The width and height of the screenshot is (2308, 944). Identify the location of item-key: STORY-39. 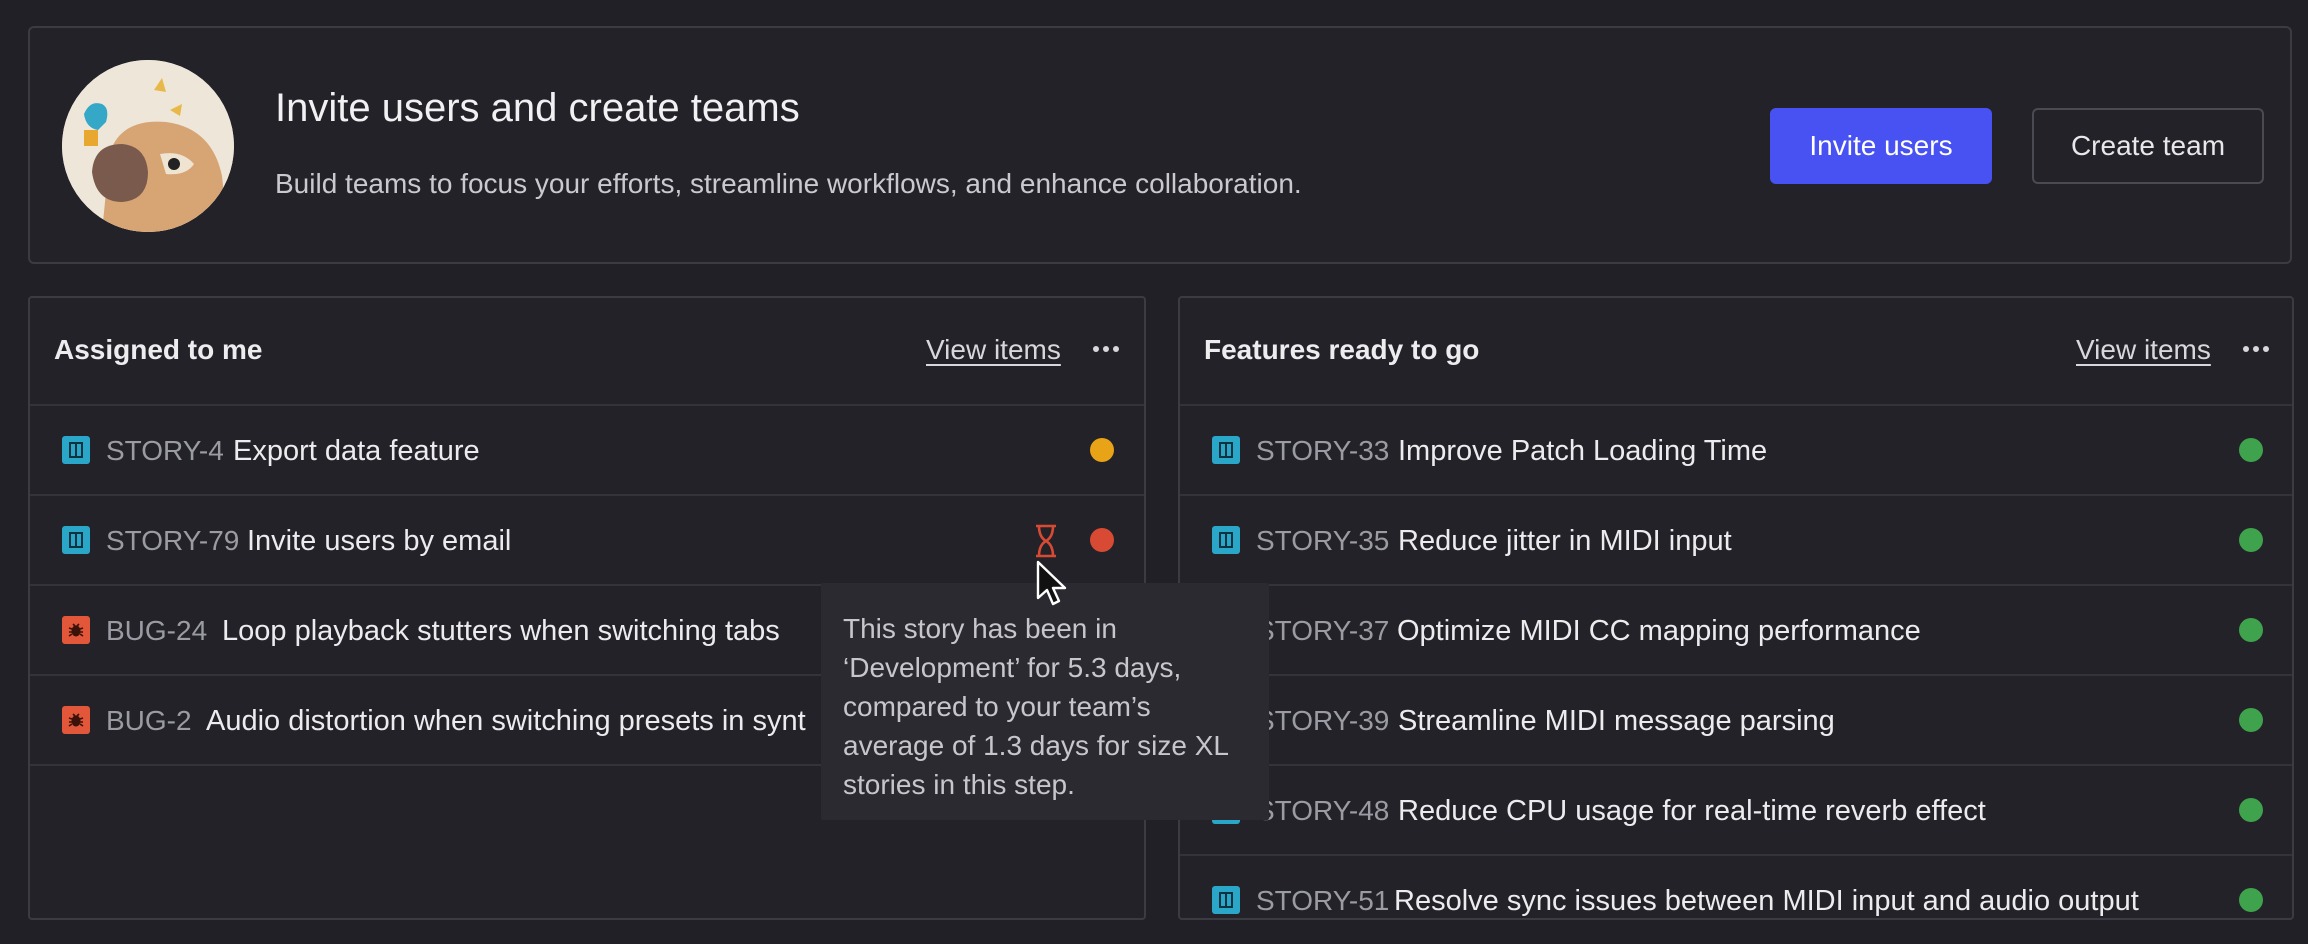
(1323, 720).